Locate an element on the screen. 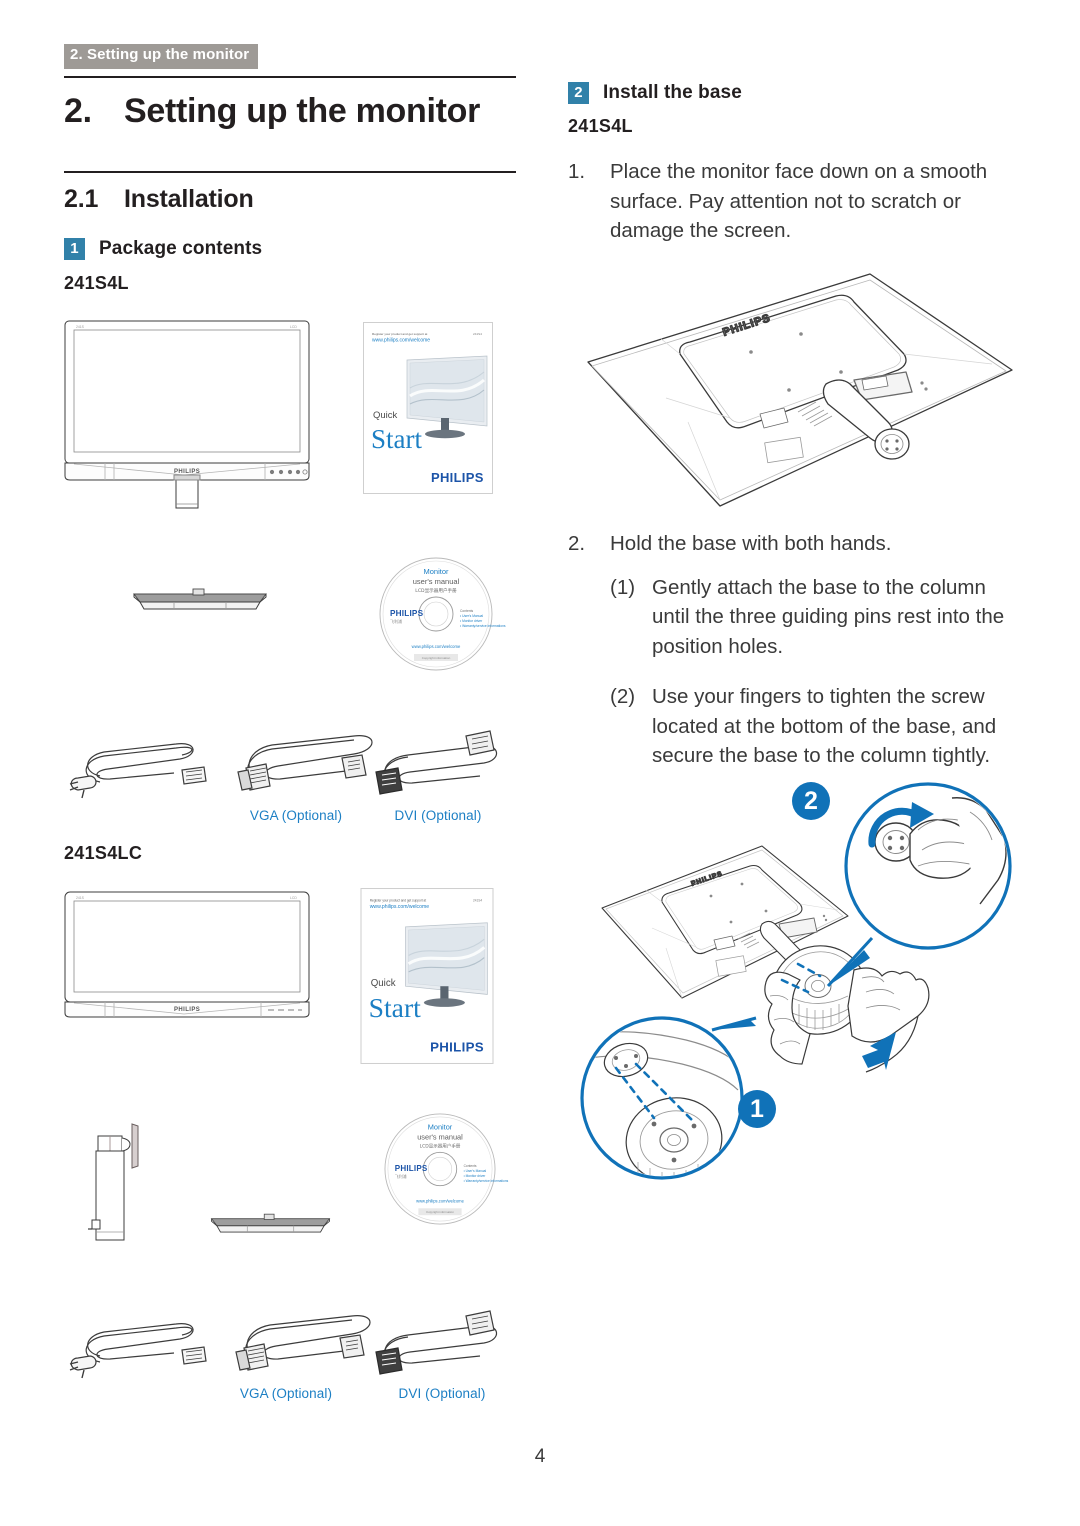  cd-url: www.philips.com/welcome is located at coordinates (436, 646).